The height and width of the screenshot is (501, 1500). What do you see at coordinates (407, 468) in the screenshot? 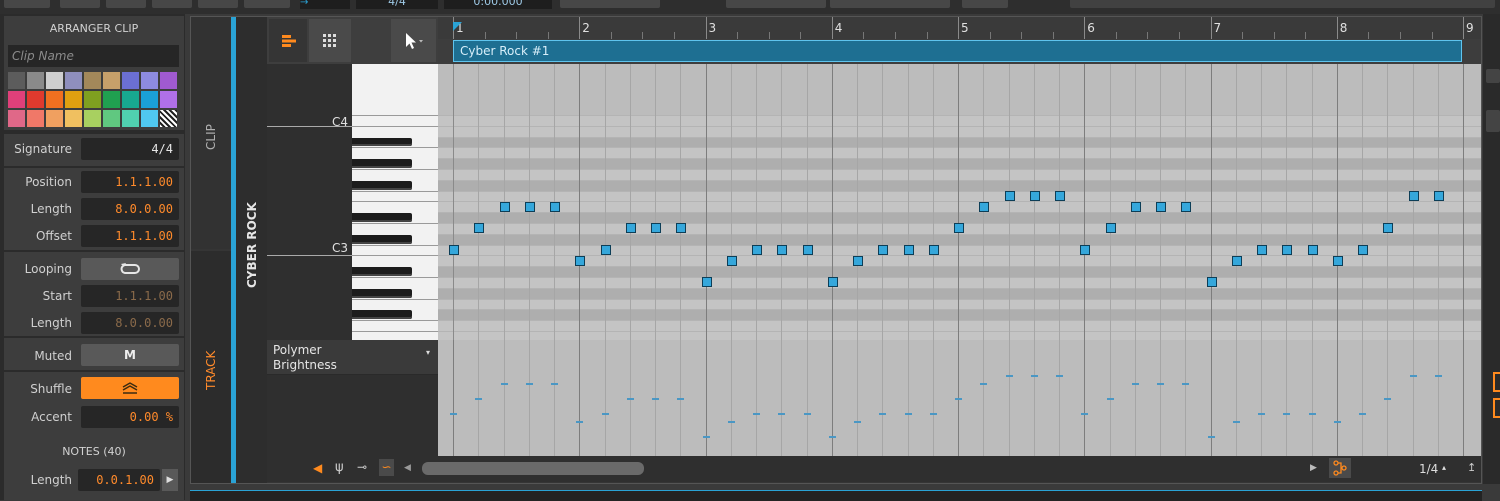
I see `scroll-left-icon: ◀` at bounding box center [407, 468].